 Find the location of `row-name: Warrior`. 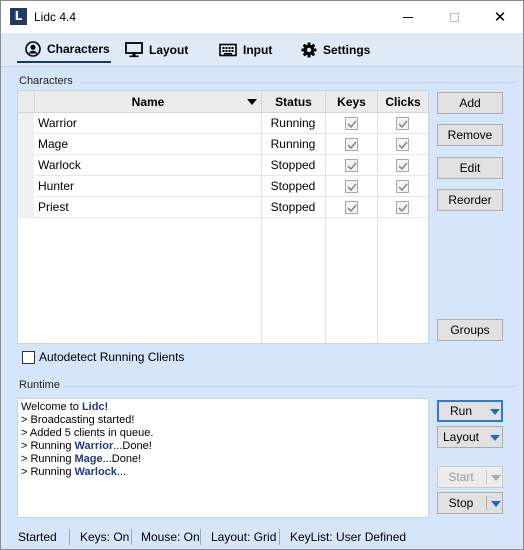

row-name: Warrior is located at coordinates (57, 123).